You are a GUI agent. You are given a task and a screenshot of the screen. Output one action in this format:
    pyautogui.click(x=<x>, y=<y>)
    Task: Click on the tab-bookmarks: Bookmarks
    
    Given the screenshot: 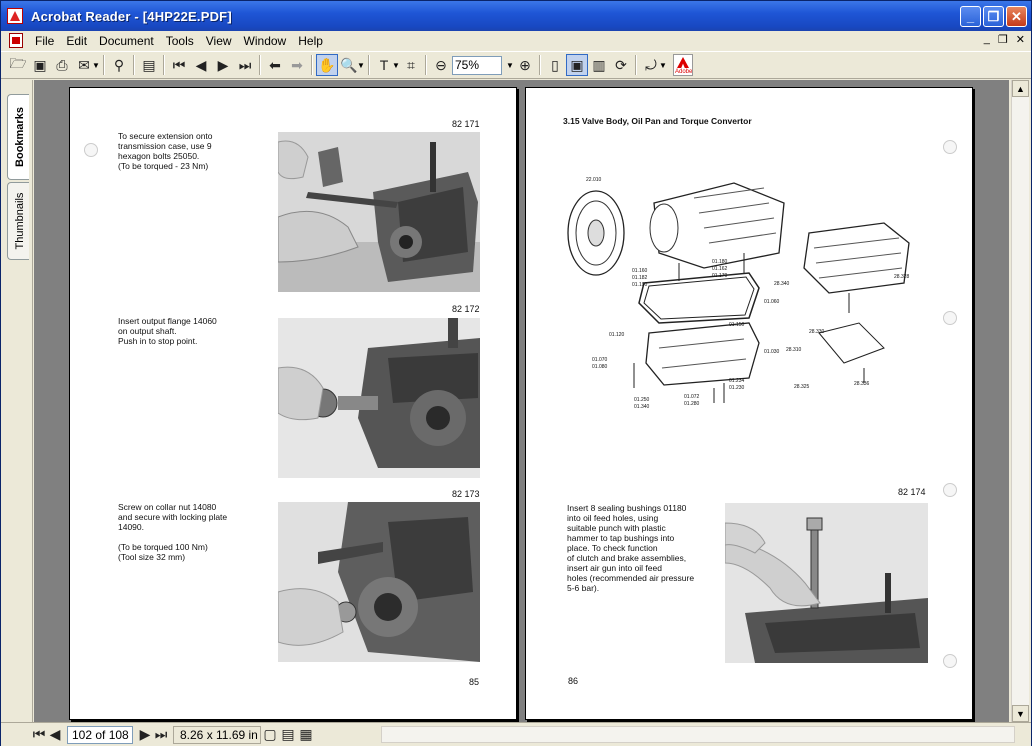 What is the action you would take?
    pyautogui.click(x=18, y=137)
    